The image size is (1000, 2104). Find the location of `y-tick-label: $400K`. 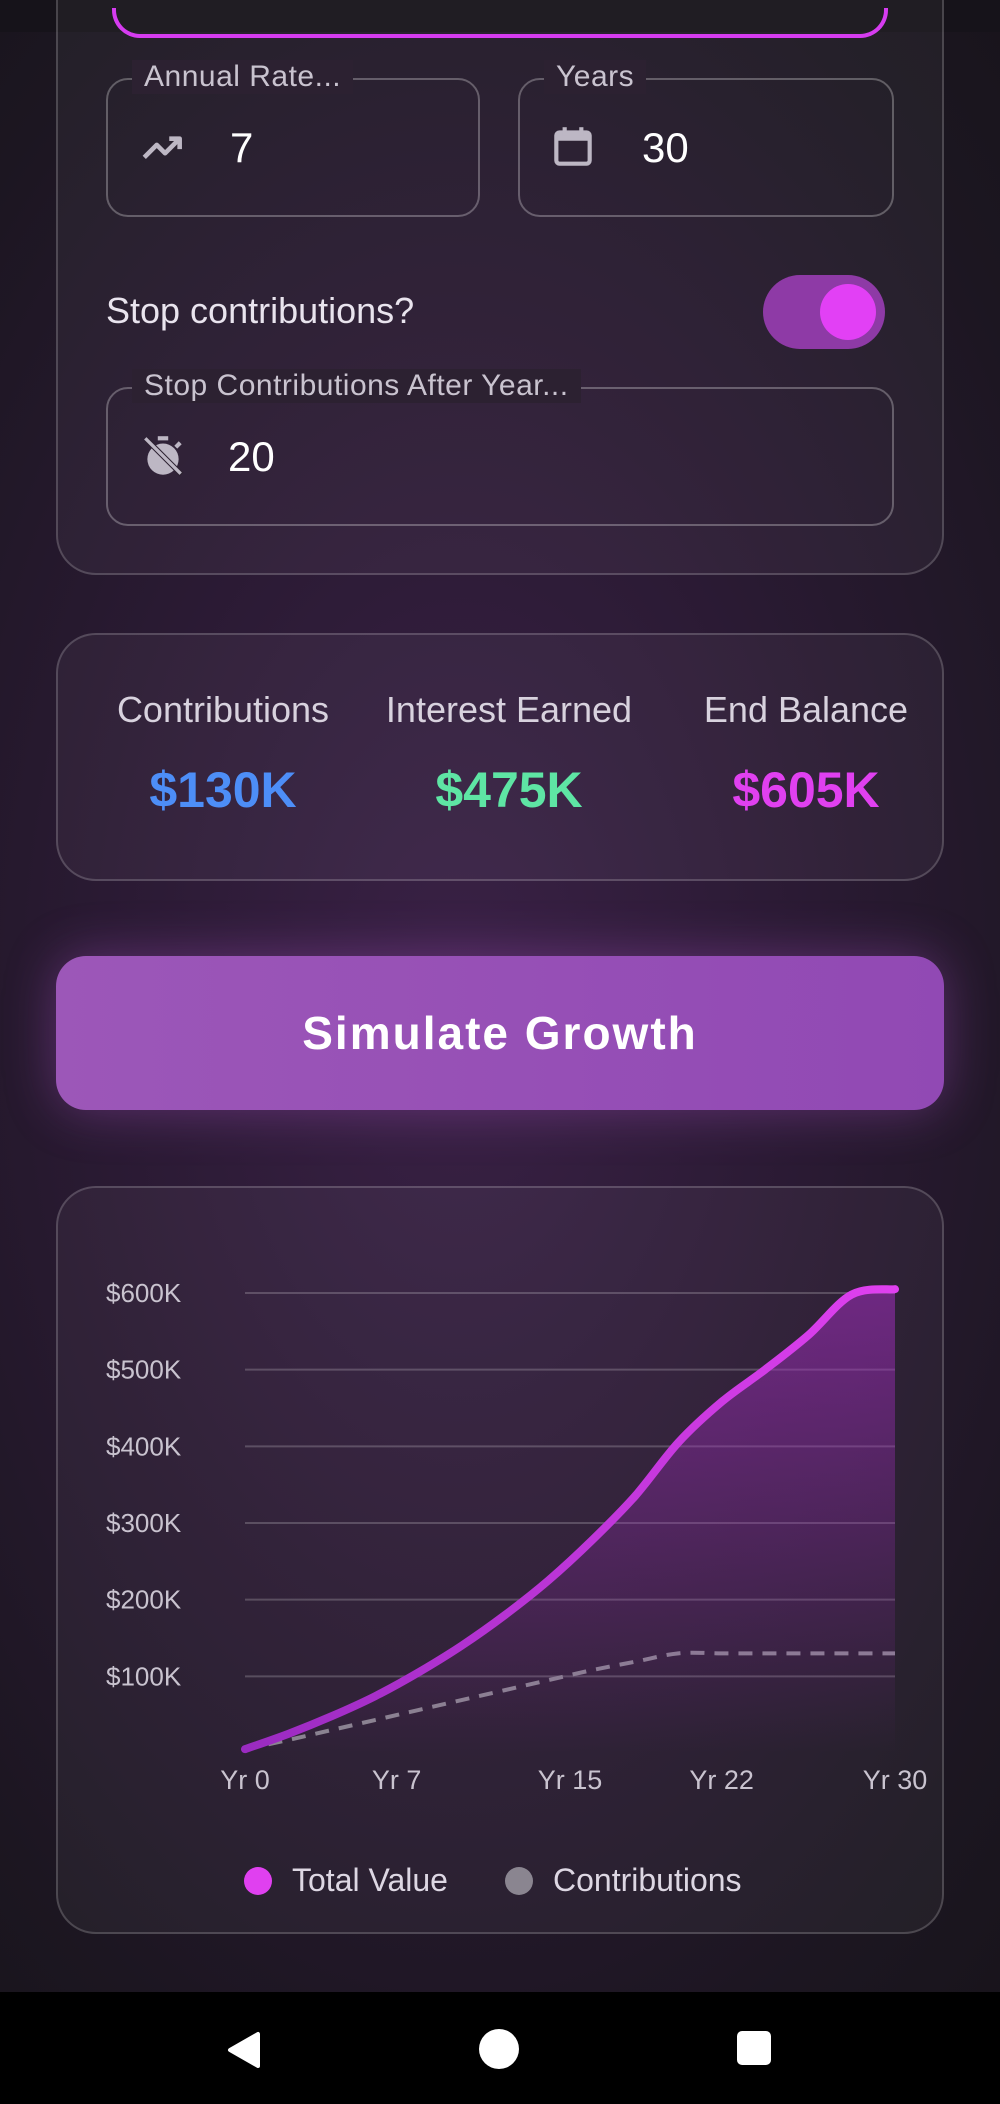

y-tick-label: $400K is located at coordinates (144, 1446).